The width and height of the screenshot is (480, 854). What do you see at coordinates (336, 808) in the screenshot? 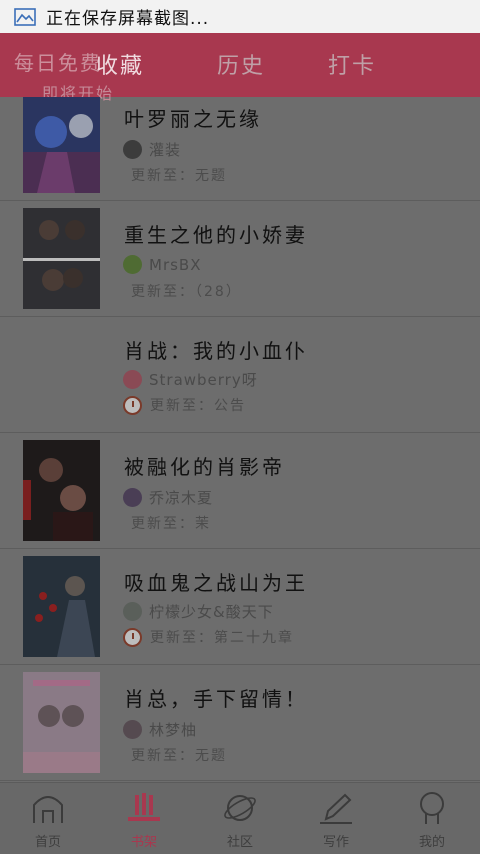
I see `pen-icon` at bounding box center [336, 808].